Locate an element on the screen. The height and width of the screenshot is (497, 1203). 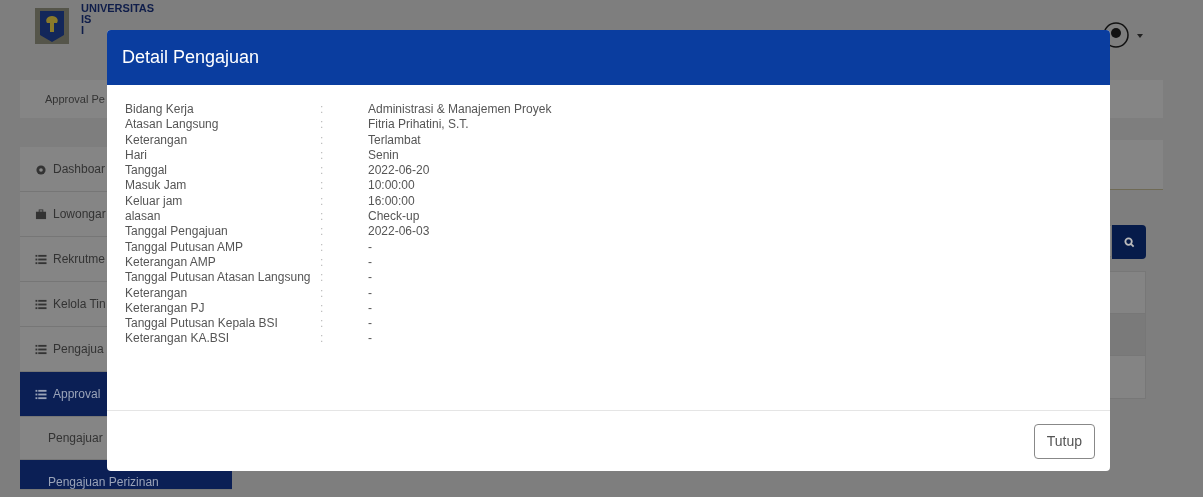
search-button is located at coordinates (1129, 242).